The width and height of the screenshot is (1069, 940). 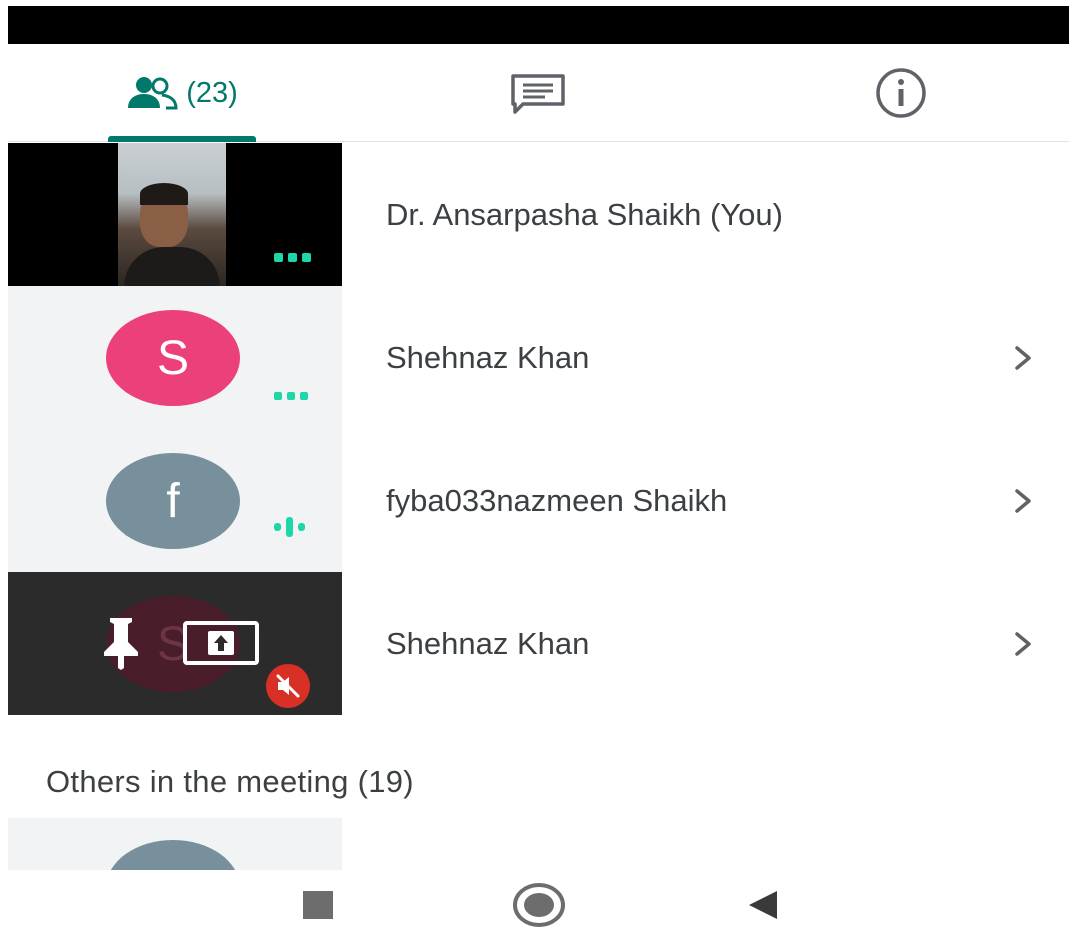 I want to click on system-nav-bar, so click(x=538, y=905).